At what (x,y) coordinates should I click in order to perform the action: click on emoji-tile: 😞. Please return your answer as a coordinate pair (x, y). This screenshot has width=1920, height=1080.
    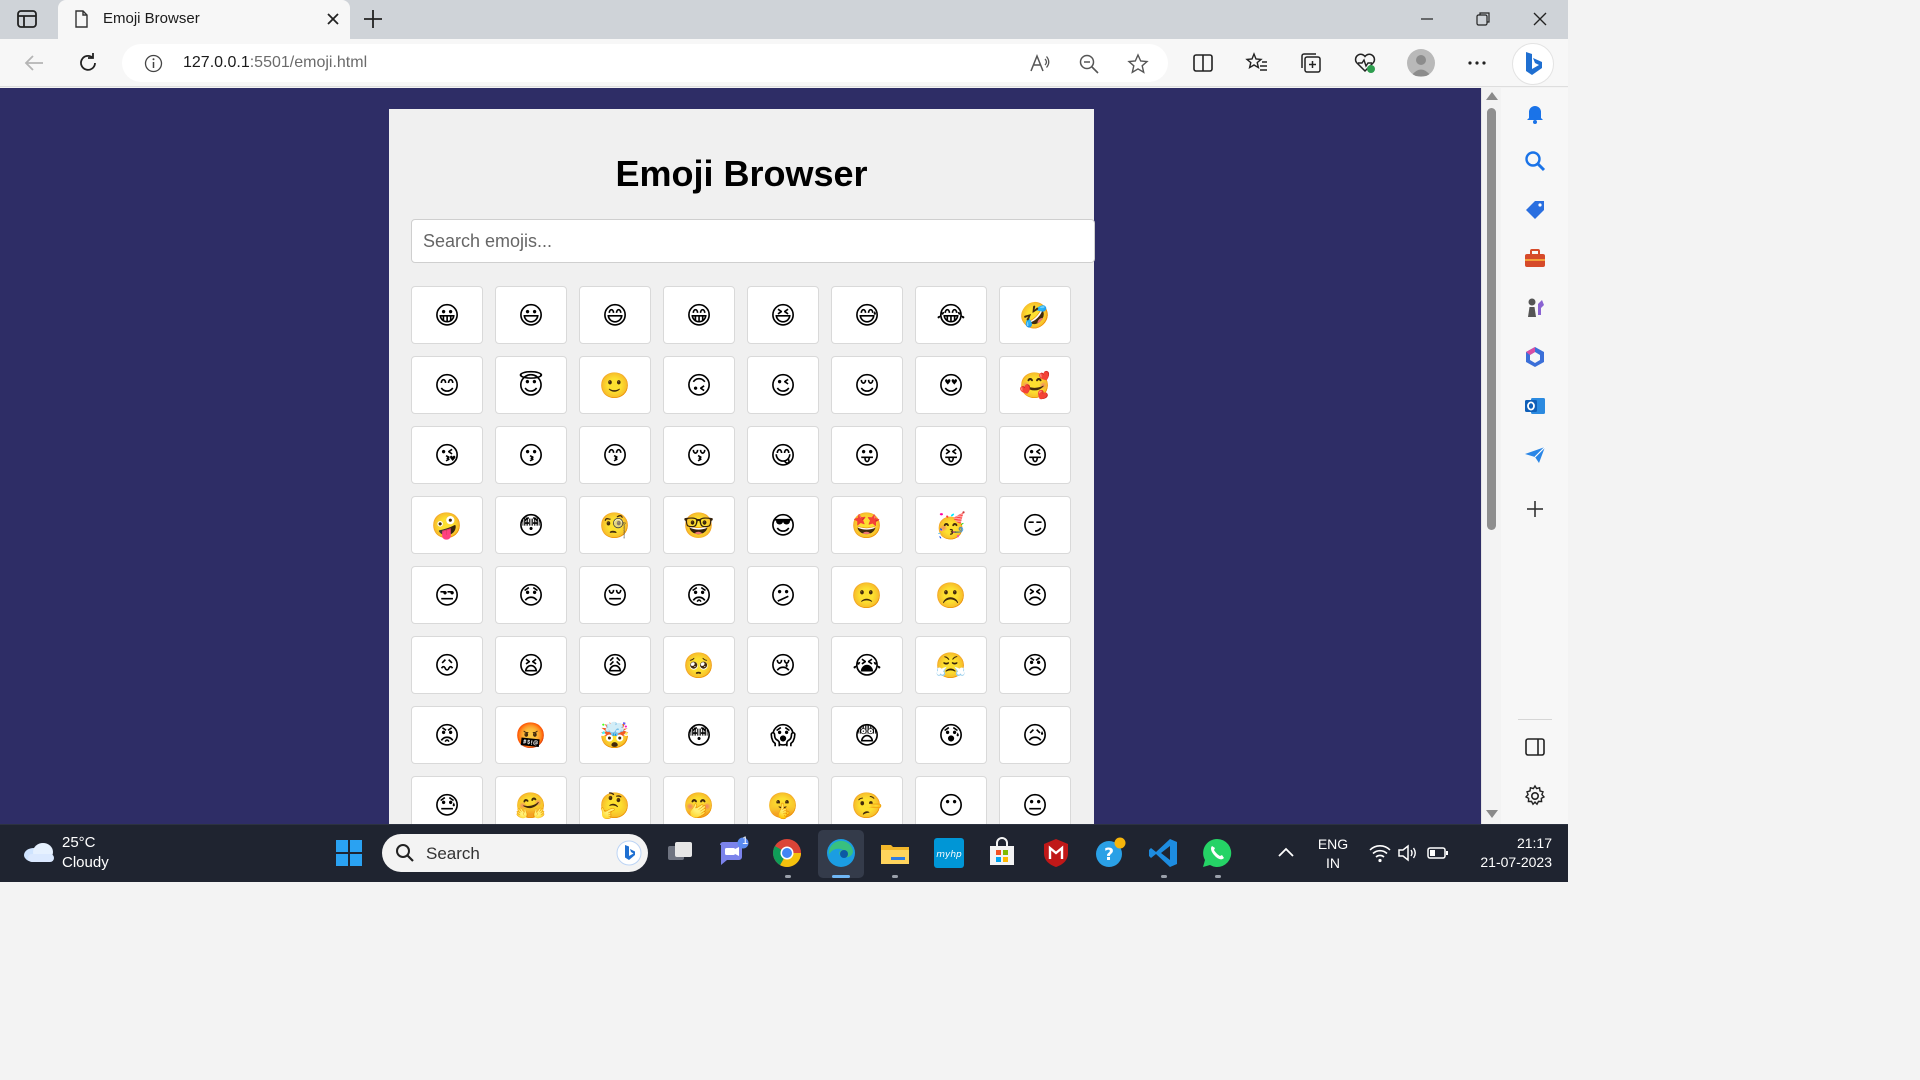
    Looking at the image, I should click on (531, 595).